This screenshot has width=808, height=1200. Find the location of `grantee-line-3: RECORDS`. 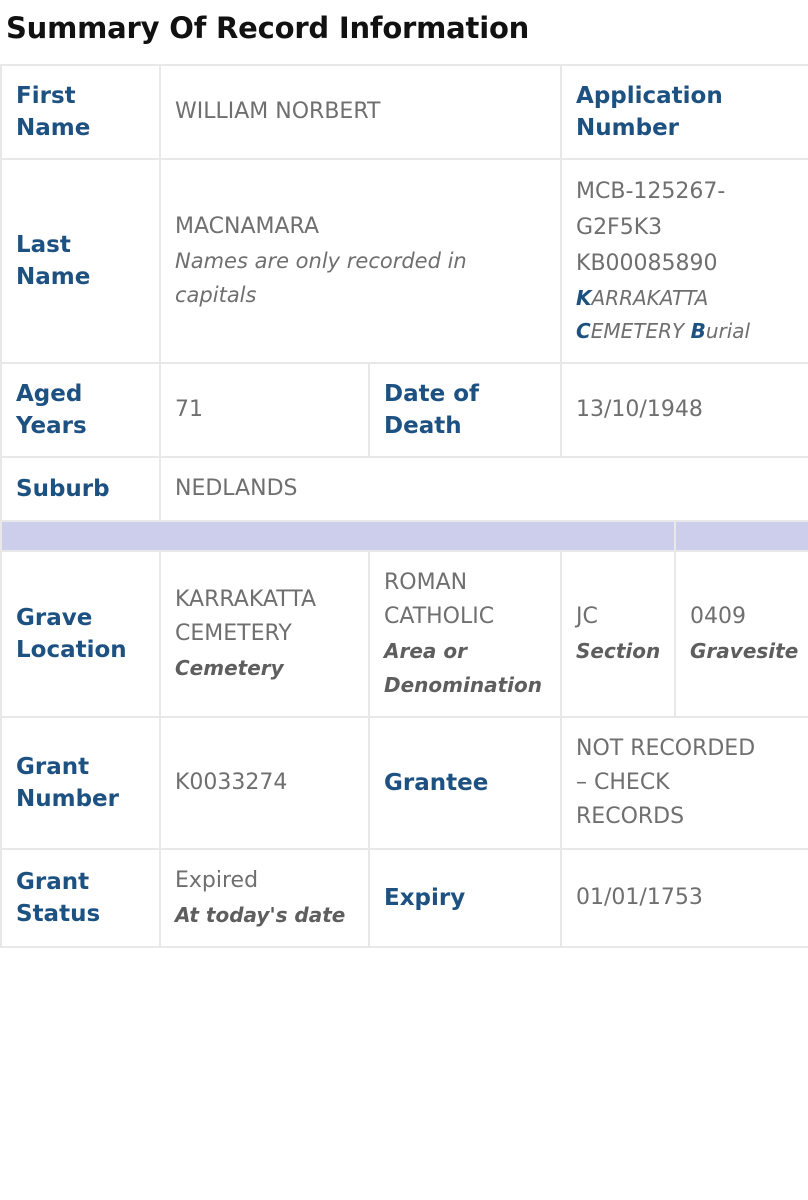

grantee-line-3: RECORDS is located at coordinates (630, 816).